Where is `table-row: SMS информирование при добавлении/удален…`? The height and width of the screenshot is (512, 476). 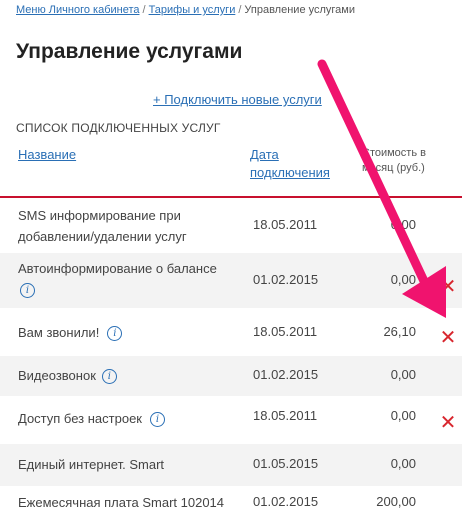
table-row: SMS информирование при добавлении/удален… is located at coordinates (231, 225).